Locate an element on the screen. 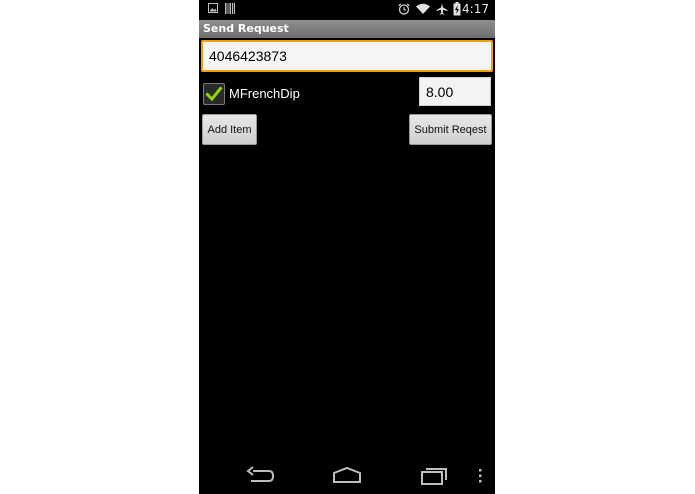 This screenshot has width=695, height=494. home-icon is located at coordinates (347, 476).